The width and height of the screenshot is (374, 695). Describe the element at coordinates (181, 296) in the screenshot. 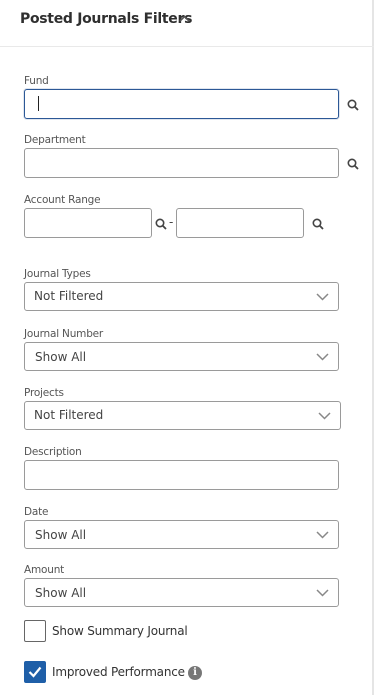

I see `journal-types-select: Not Filtered` at that location.